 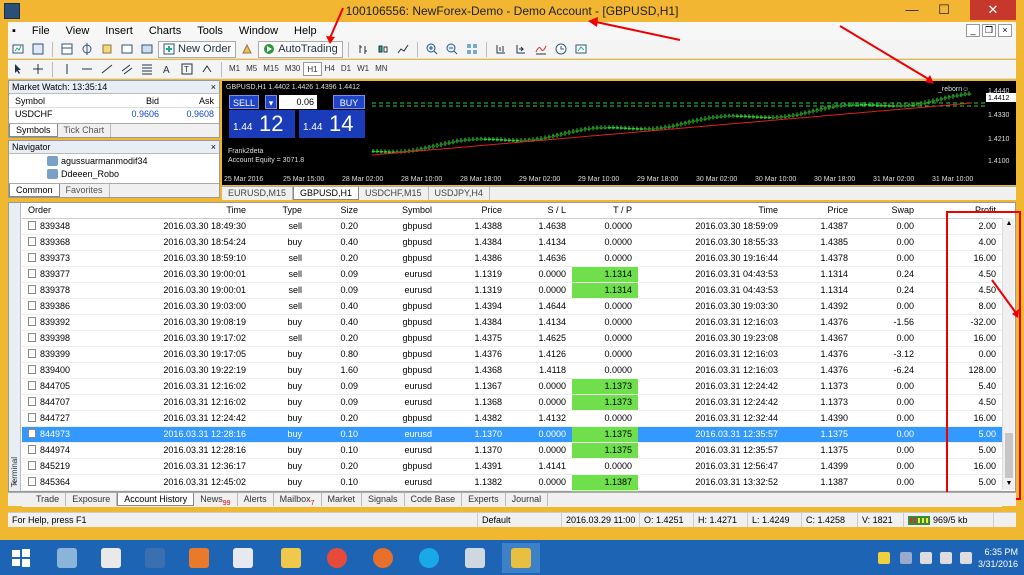 What do you see at coordinates (107, 69) in the screenshot?
I see `trendline-icon` at bounding box center [107, 69].